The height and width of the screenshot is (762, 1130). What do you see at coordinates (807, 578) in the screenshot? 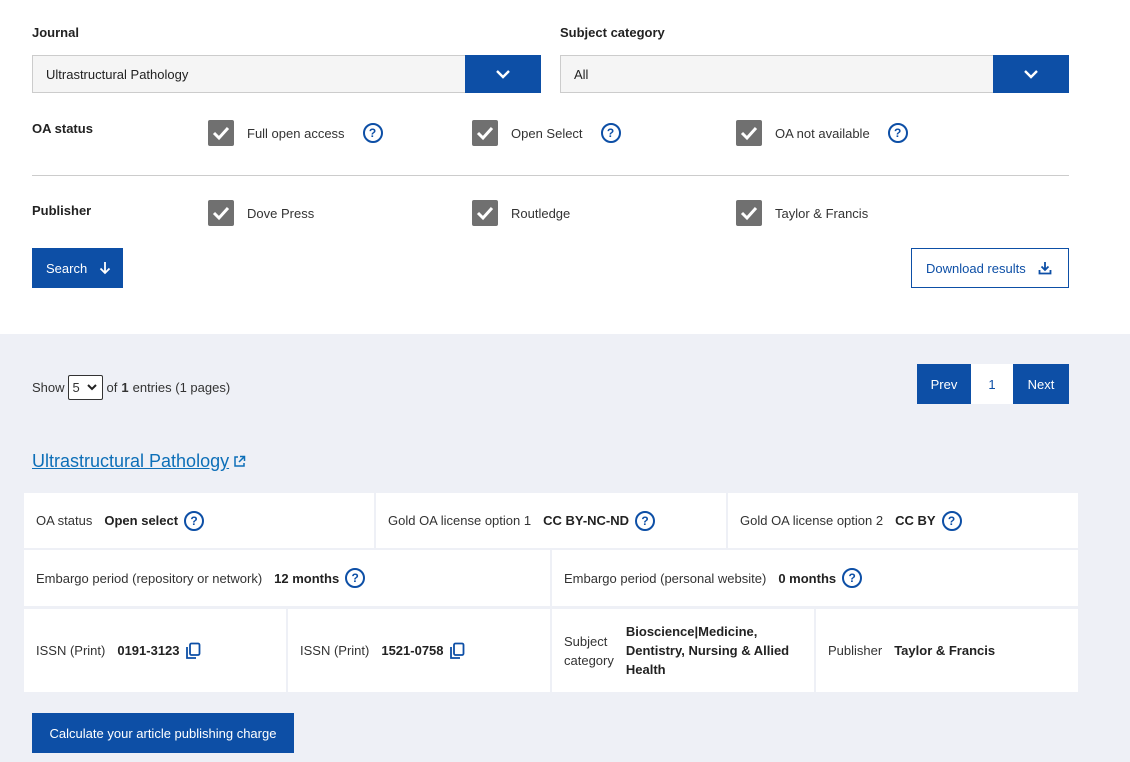
I see `cell-value: 0 months` at bounding box center [807, 578].